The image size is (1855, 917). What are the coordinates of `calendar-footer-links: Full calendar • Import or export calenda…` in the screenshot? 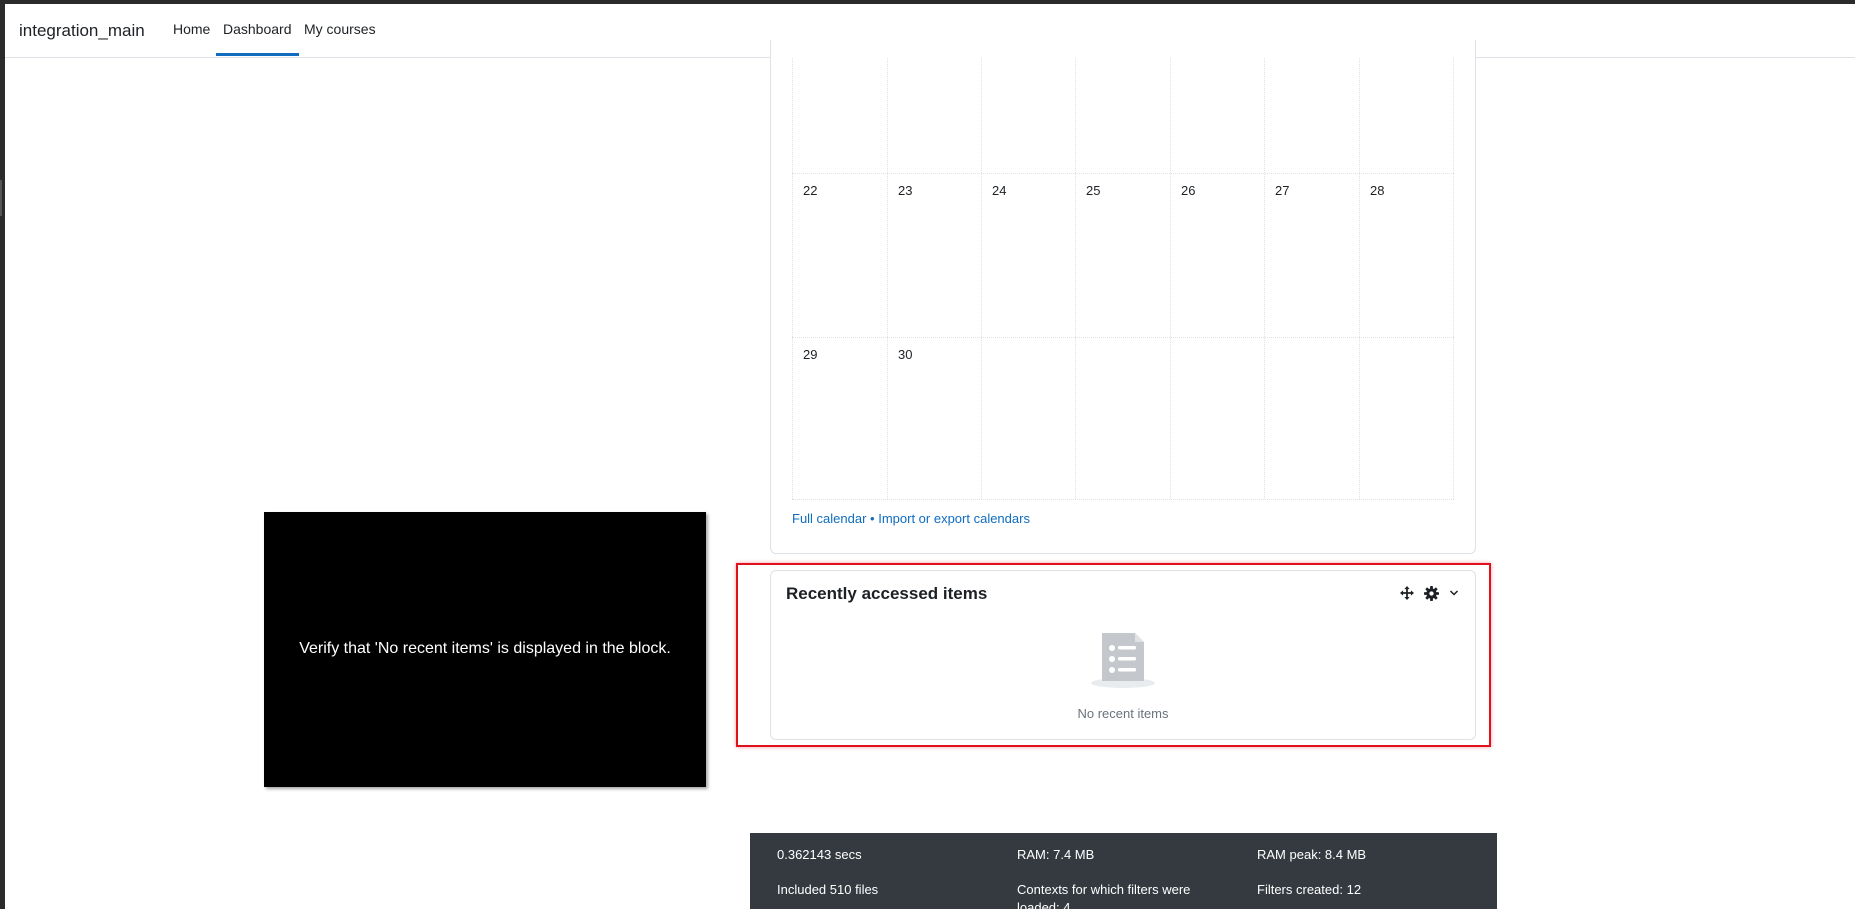 It's located at (911, 518).